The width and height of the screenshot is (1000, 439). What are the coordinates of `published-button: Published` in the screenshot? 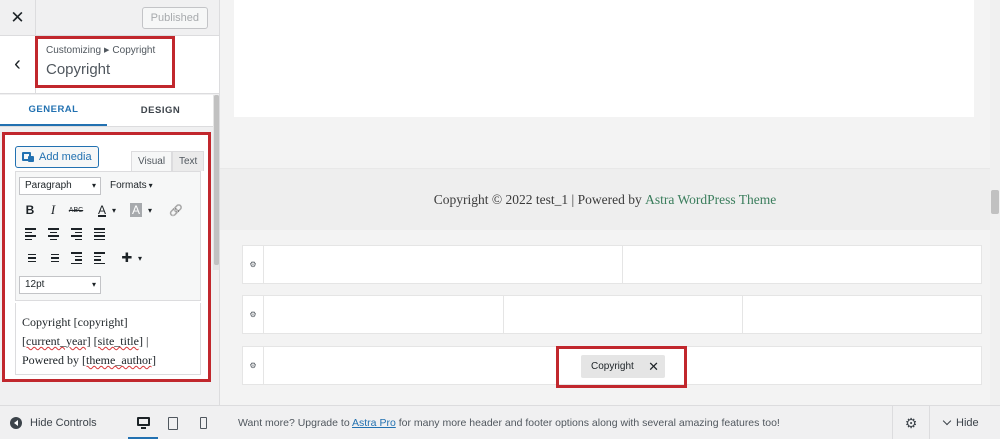 It's located at (174, 18).